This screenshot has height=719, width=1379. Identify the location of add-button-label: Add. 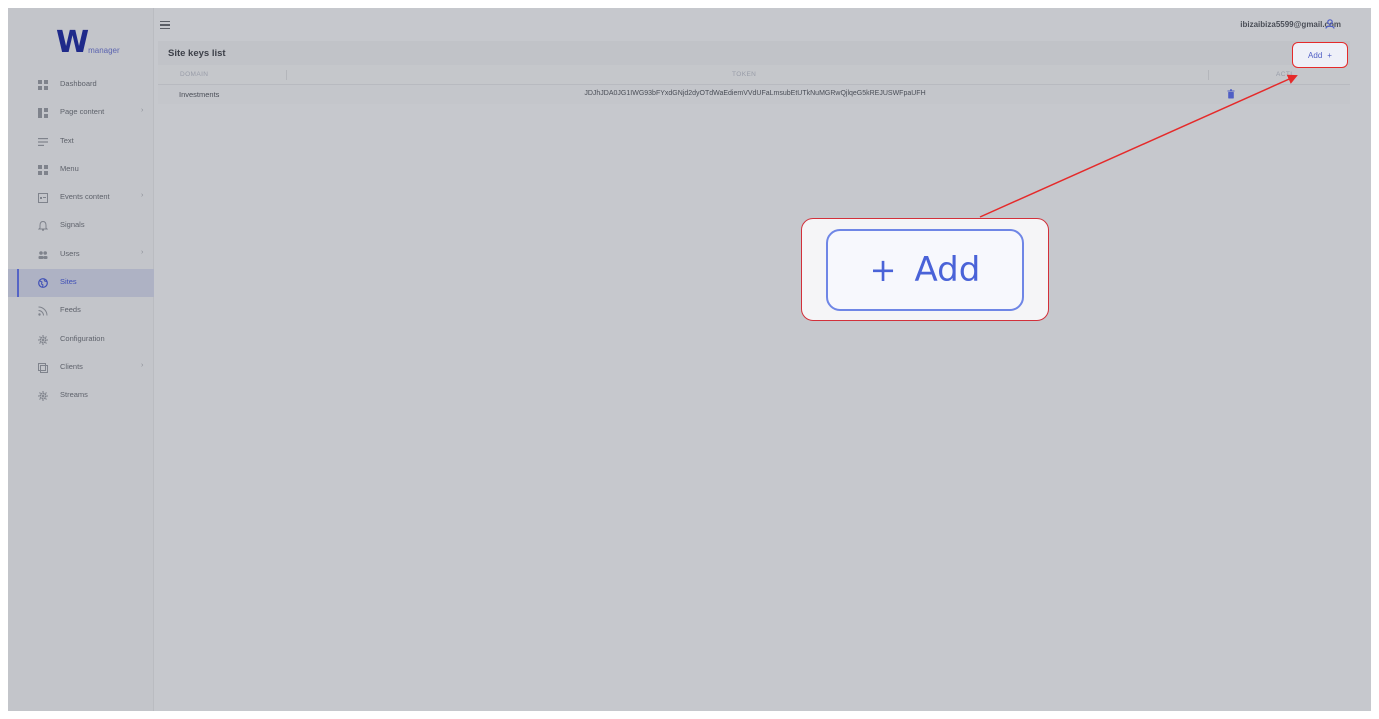
(1315, 55).